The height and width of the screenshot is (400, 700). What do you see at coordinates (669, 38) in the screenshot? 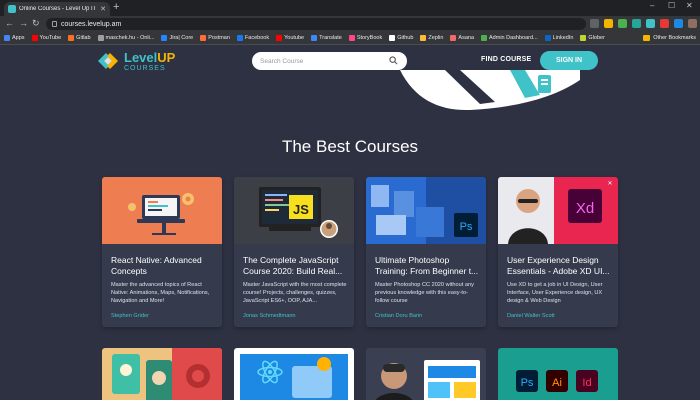
I see `other-bookmarks: Other Bookmarks` at bounding box center [669, 38].